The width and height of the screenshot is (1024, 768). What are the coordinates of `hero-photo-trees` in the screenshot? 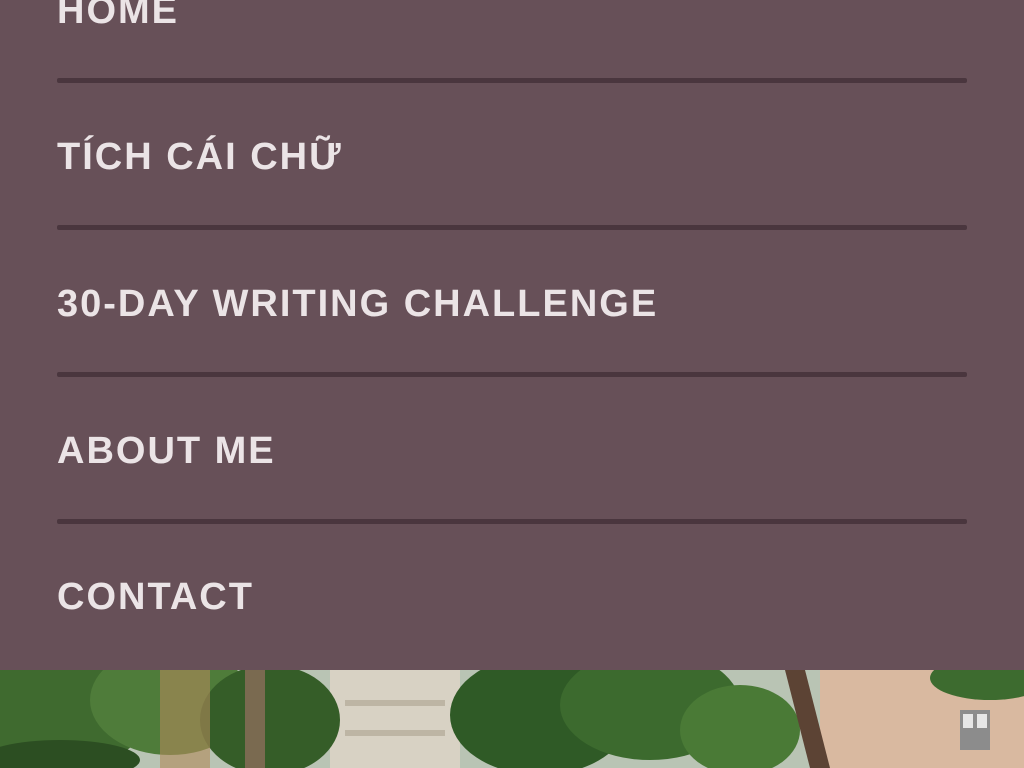 It's located at (512, 719).